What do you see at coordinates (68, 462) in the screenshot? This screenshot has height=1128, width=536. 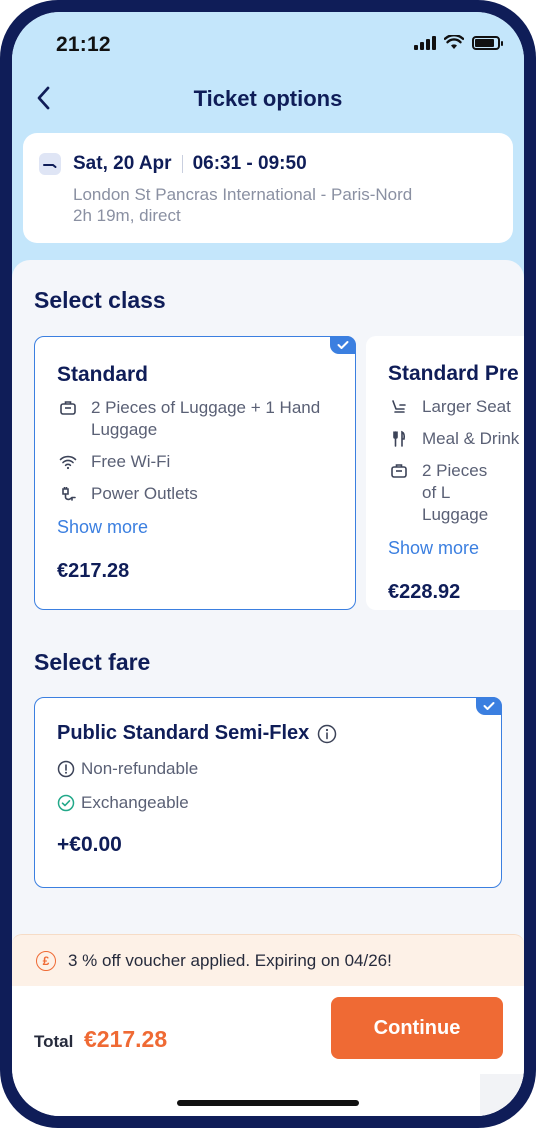 I see `wifi-icon` at bounding box center [68, 462].